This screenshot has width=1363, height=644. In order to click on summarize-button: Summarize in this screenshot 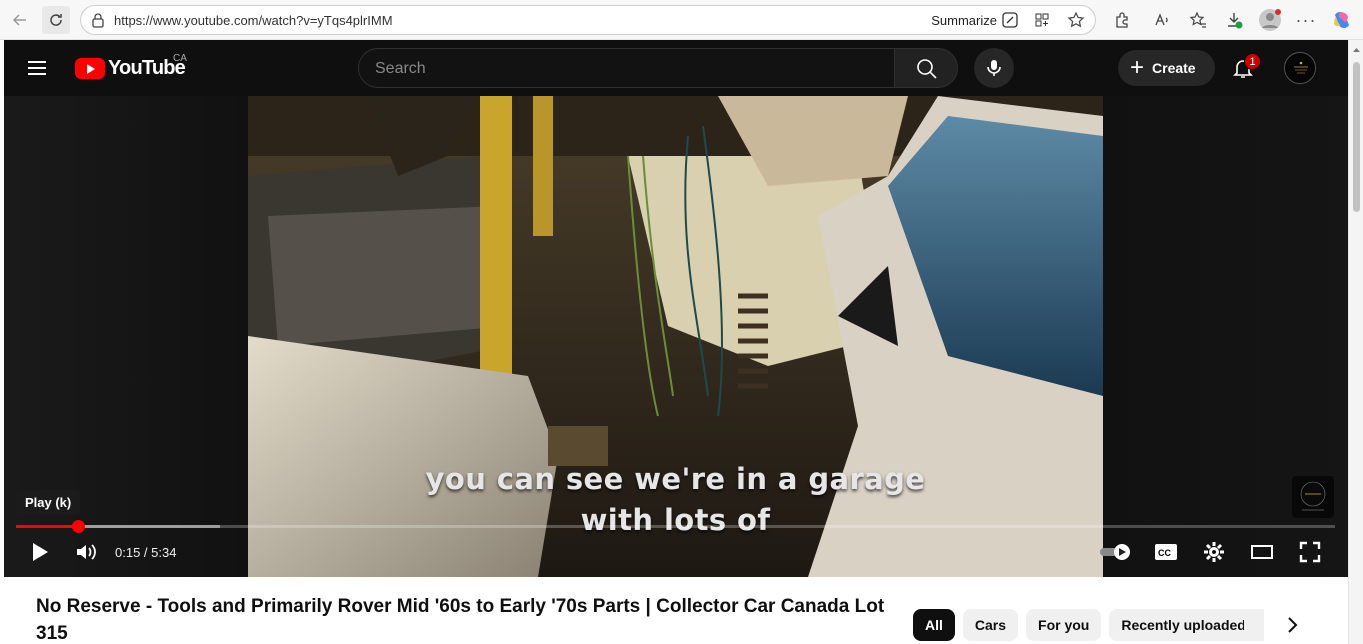, I will do `click(964, 20)`.